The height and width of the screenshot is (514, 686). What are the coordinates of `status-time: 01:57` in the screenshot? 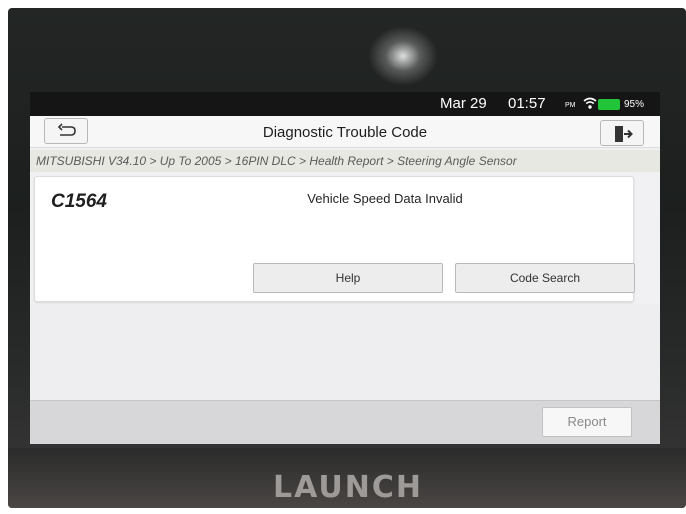 It's located at (527, 103).